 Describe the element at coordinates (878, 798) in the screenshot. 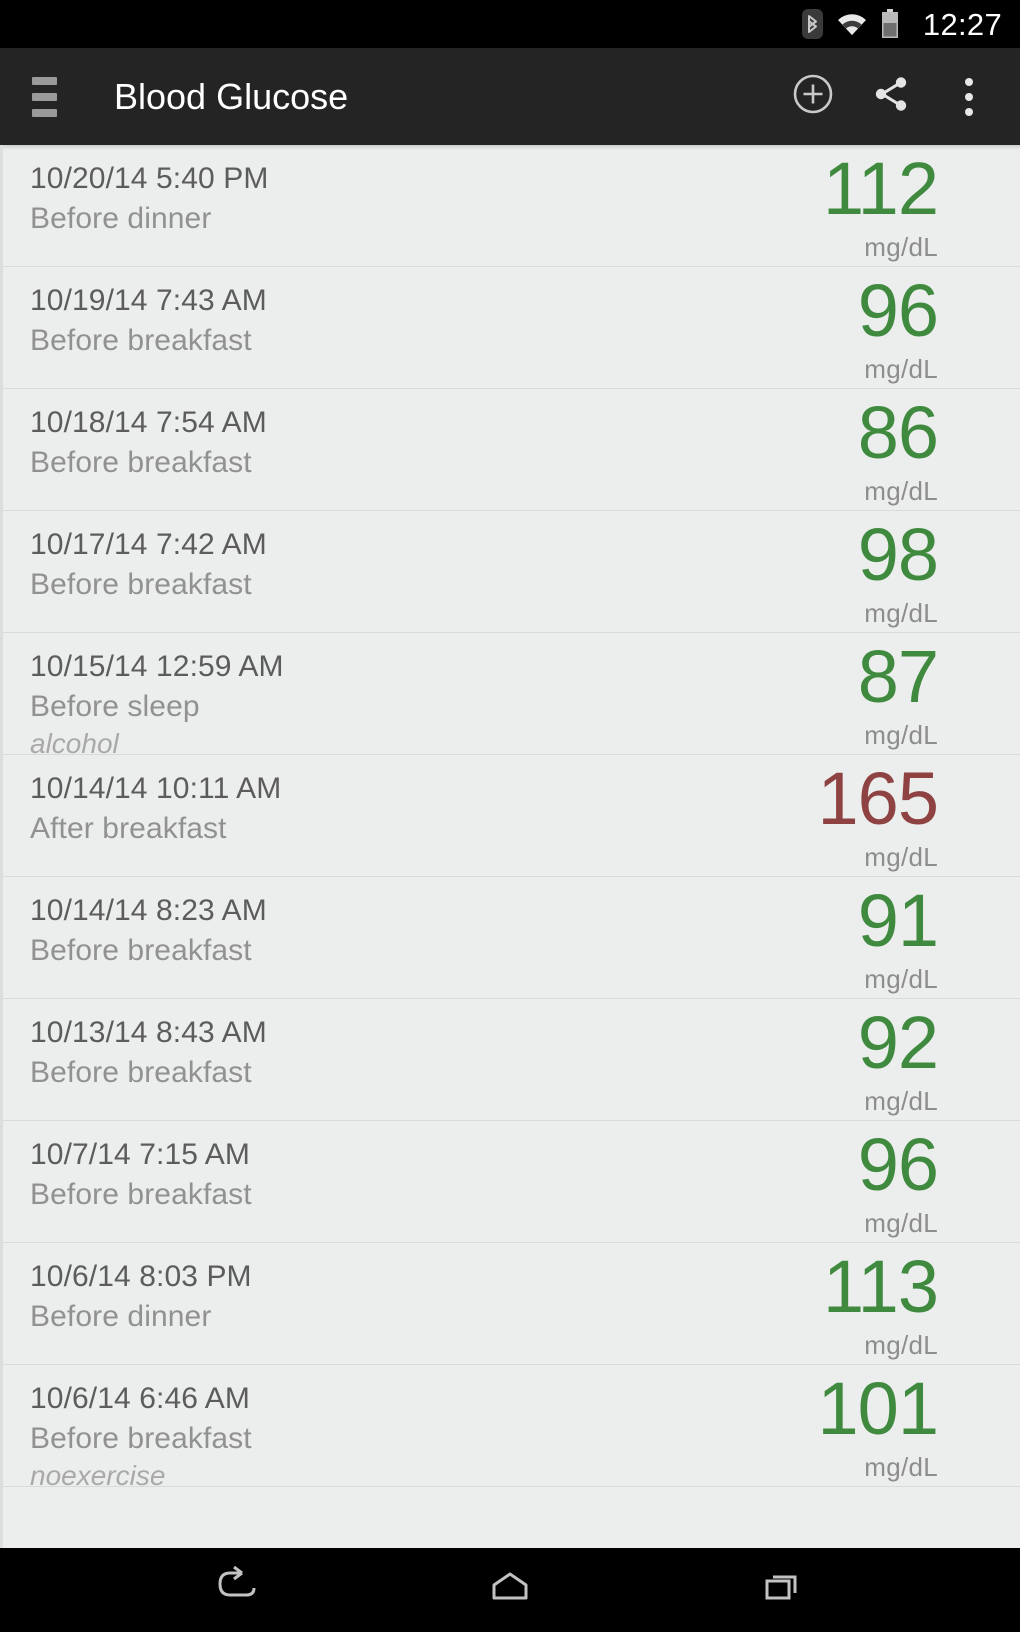

I see `entry-value: 165` at that location.